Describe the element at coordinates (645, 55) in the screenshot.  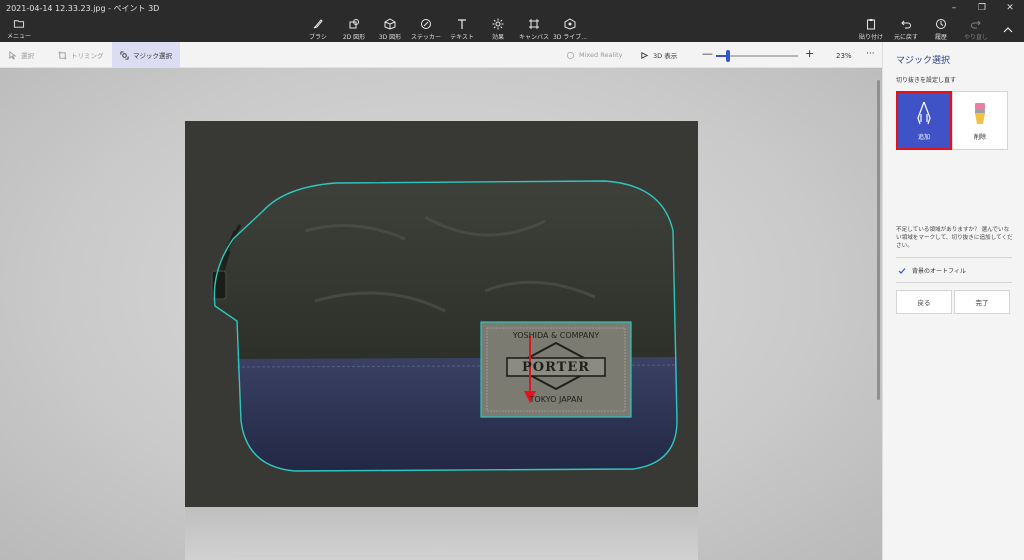
I see `3d-view-icon` at that location.